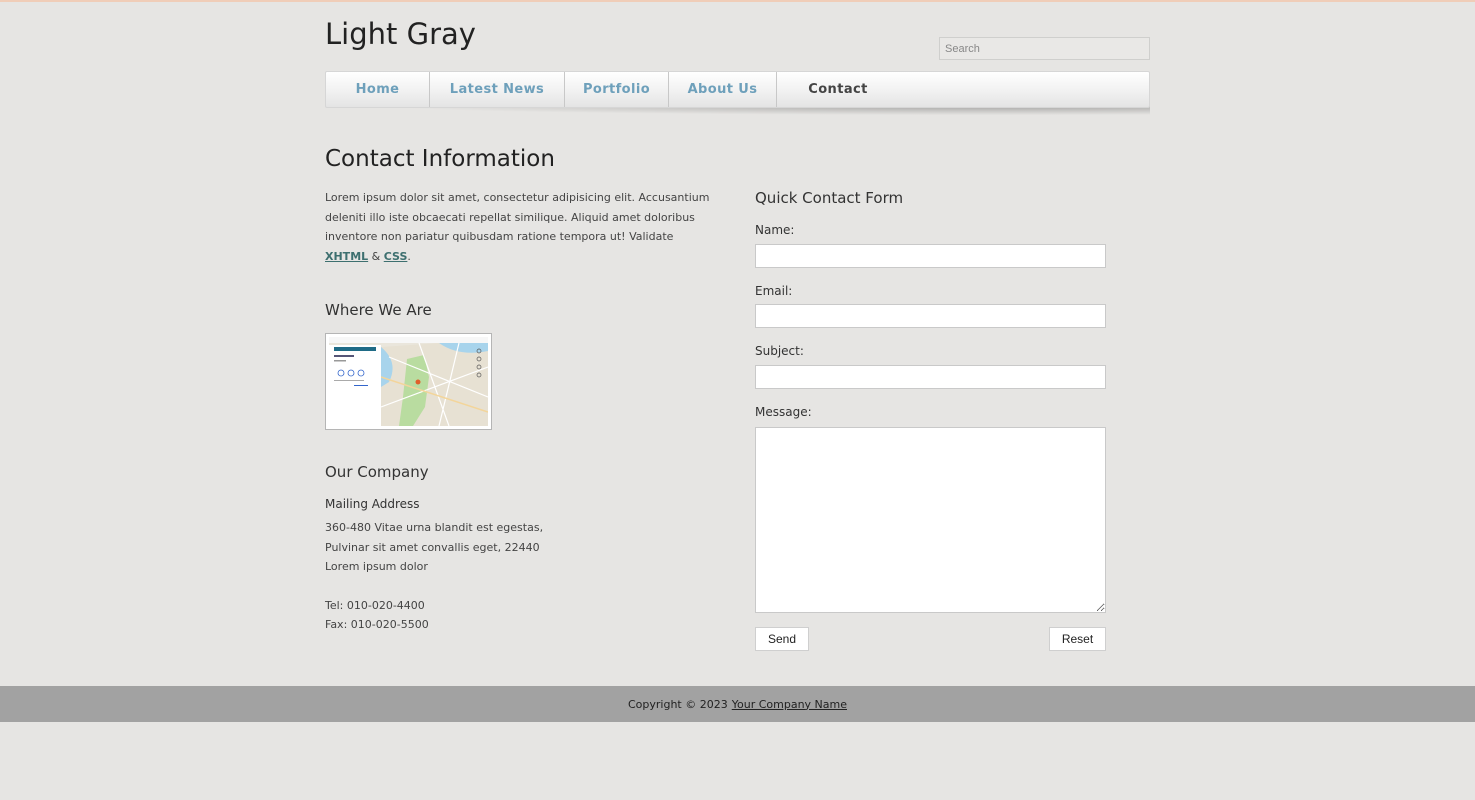  I want to click on address-line-2: Pulvinar sit amet convallis eget, 22440, so click(432, 547).